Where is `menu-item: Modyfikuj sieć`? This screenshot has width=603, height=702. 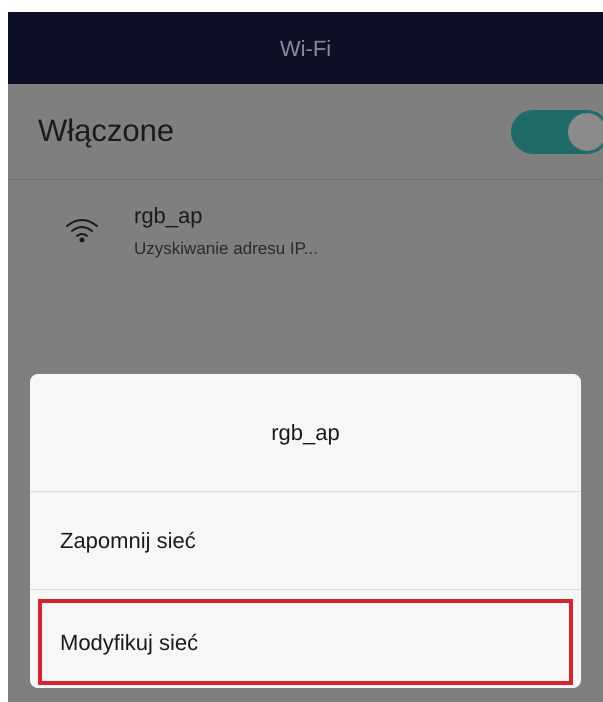
menu-item: Modyfikuj sieć is located at coordinates (305, 642).